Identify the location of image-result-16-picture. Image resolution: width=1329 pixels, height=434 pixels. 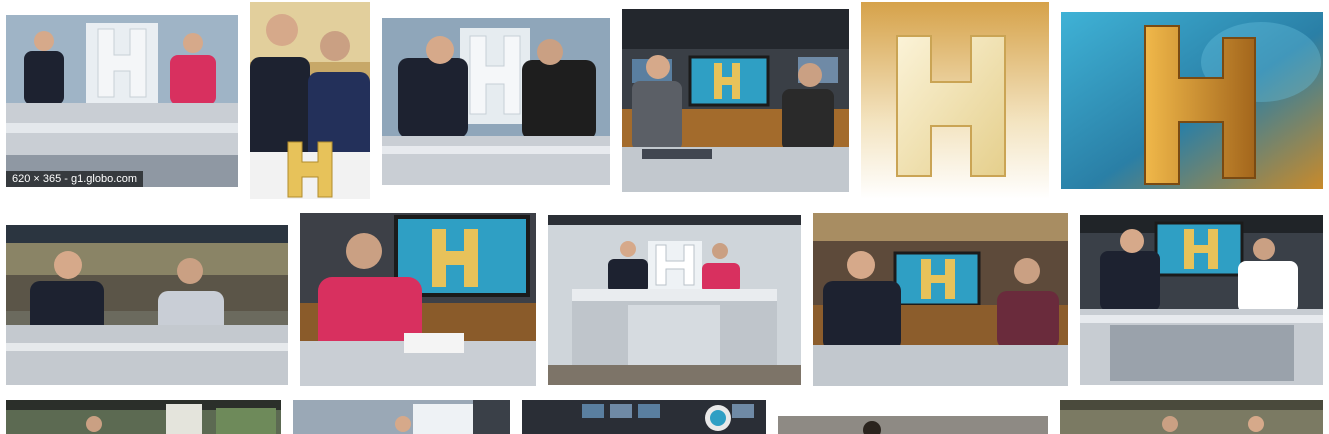
(1191, 417).